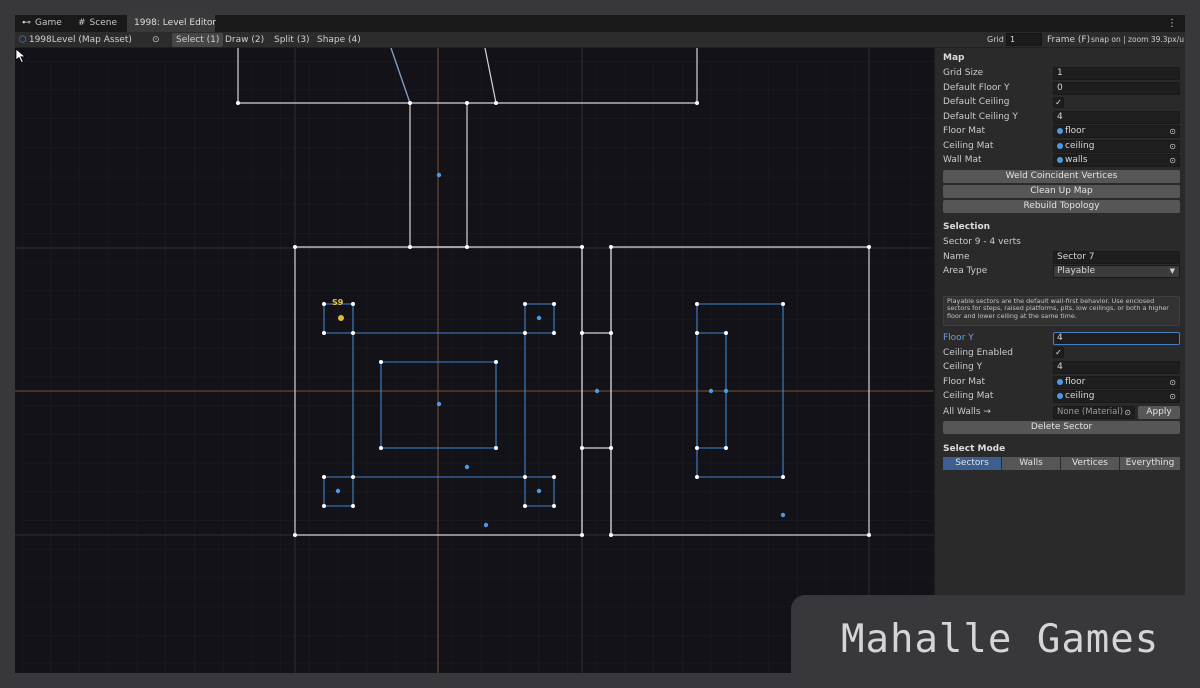 Image resolution: width=1200 pixels, height=688 pixels. Describe the element at coordinates (198, 40) in the screenshot. I see `select-tool-button: Select (1)` at that location.